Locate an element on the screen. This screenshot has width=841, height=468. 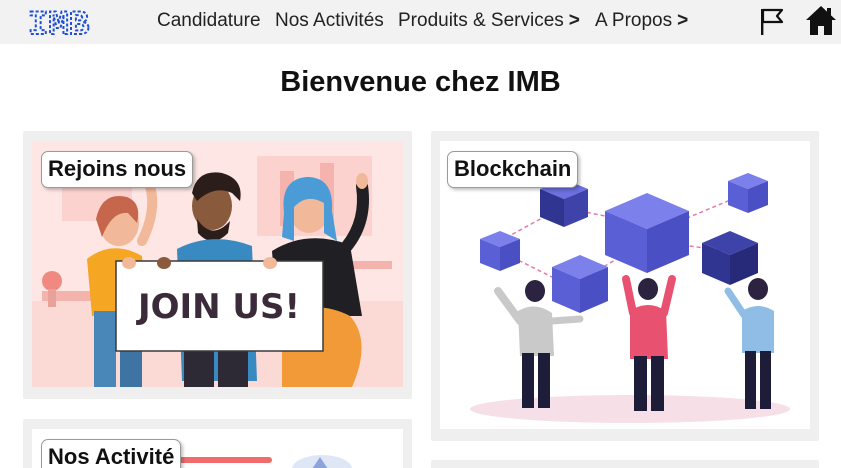
nav-nos-activites: Nos Activités is located at coordinates (329, 21).